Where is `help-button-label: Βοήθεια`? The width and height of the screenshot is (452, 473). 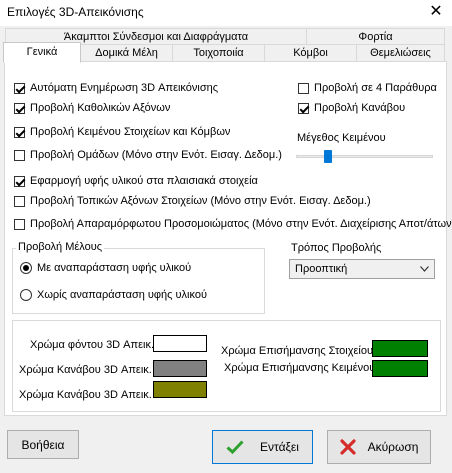
help-button-label: Βοήθεια is located at coordinates (43, 444).